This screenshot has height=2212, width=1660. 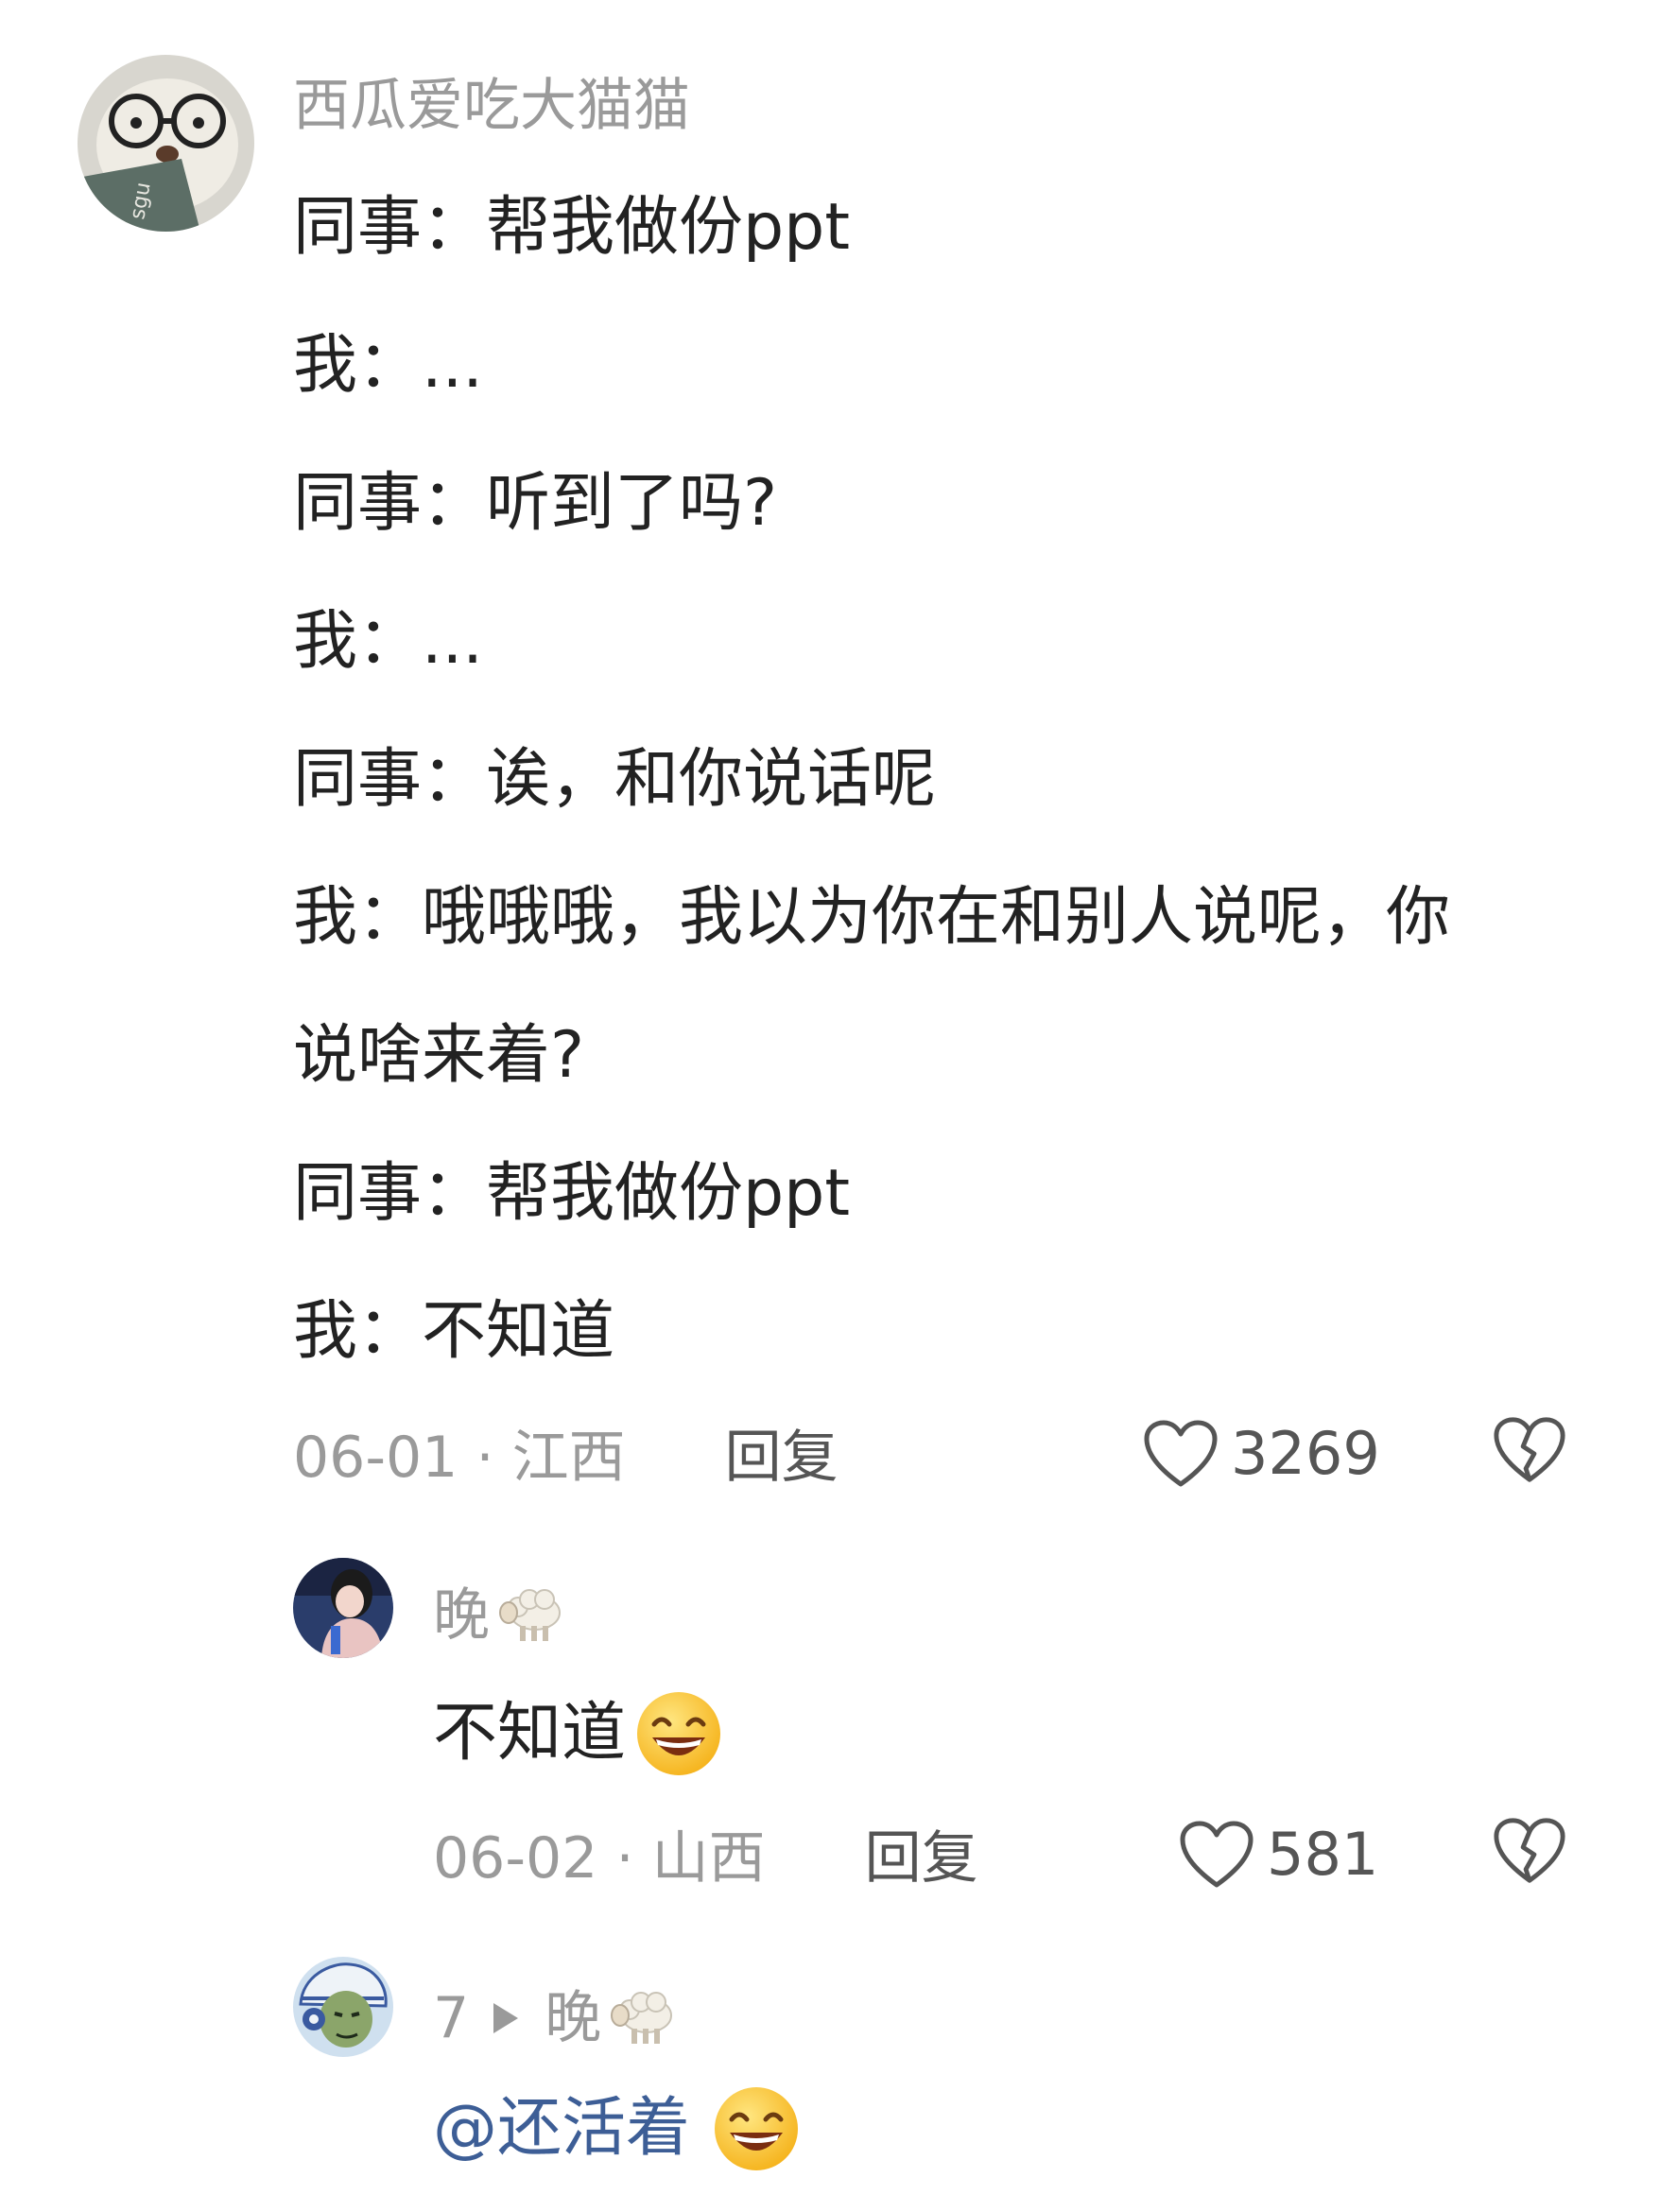 I want to click on comment-line: 我：哦哦哦，我以为你在和别人说呢，你, so click(x=872, y=917).